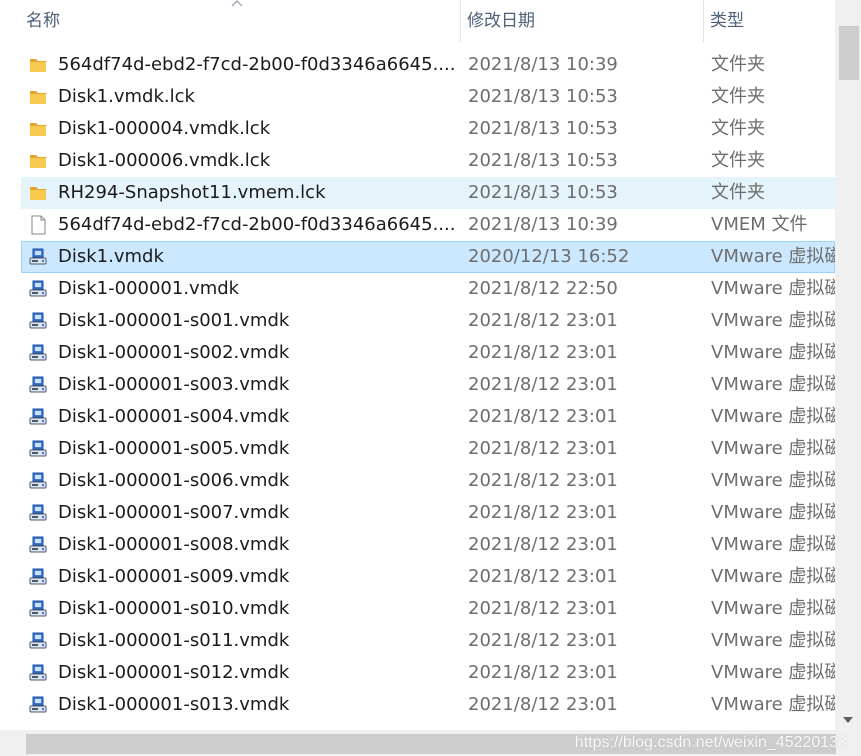 The width and height of the screenshot is (861, 756). I want to click on vertical-scrollbar, so click(848, 365).